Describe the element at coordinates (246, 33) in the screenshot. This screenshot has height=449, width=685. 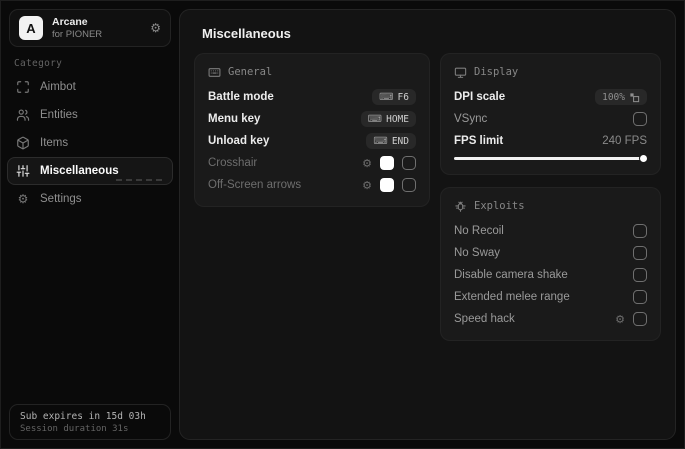
I see `page-title: Miscellaneous` at that location.